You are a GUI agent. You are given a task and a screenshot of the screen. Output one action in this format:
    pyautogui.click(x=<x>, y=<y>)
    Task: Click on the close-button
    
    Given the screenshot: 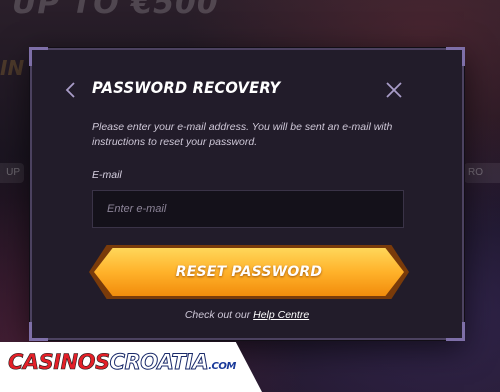 What is the action you would take?
    pyautogui.click(x=394, y=90)
    